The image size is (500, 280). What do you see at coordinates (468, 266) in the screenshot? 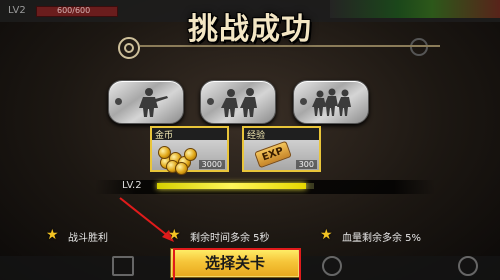
I see `settings-icon` at bounding box center [468, 266].